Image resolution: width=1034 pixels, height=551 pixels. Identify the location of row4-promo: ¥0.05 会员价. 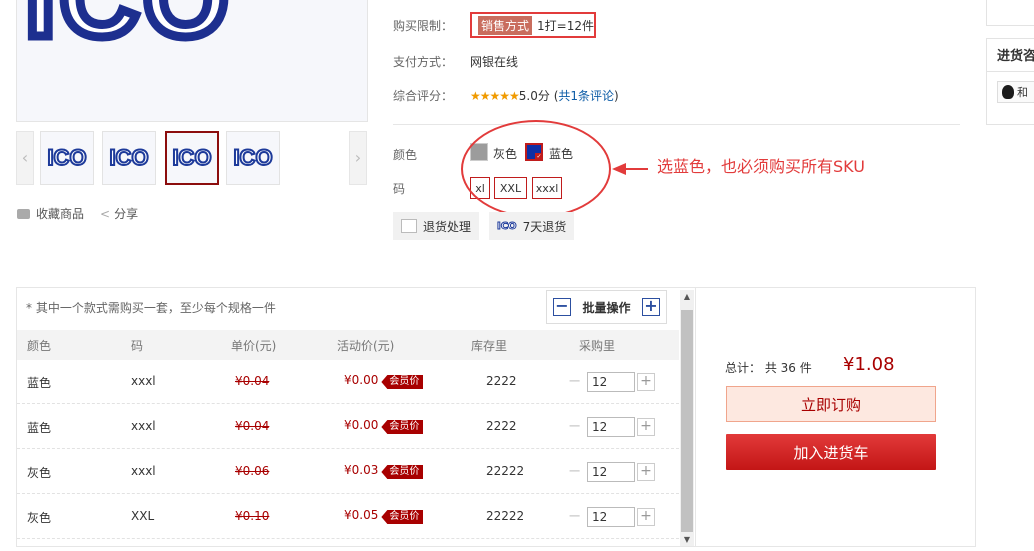
(384, 516).